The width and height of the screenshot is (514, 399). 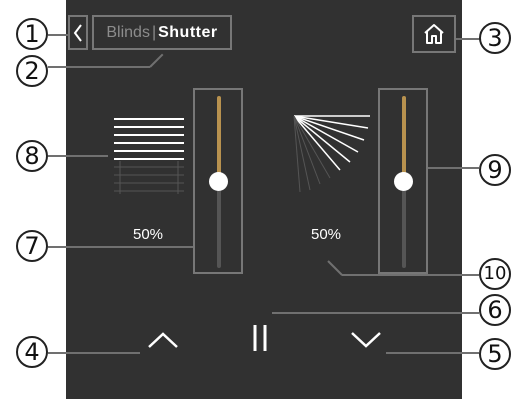 I want to click on stop-button, so click(x=260, y=338).